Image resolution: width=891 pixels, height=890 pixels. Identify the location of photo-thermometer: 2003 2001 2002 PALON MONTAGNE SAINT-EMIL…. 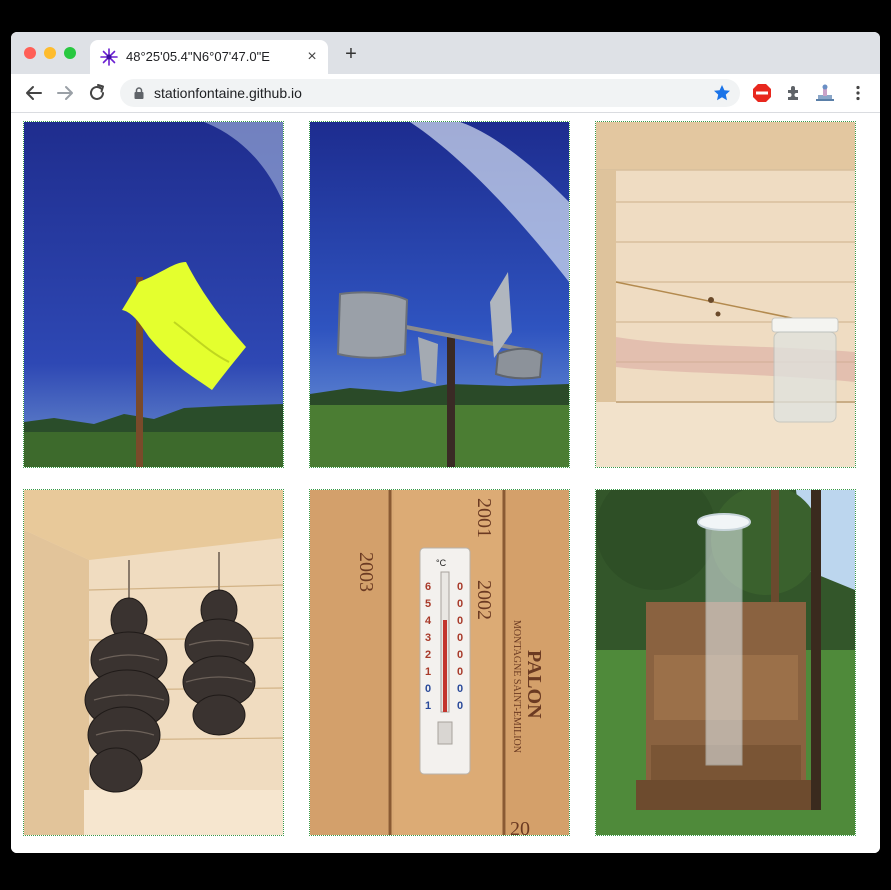
(439, 662).